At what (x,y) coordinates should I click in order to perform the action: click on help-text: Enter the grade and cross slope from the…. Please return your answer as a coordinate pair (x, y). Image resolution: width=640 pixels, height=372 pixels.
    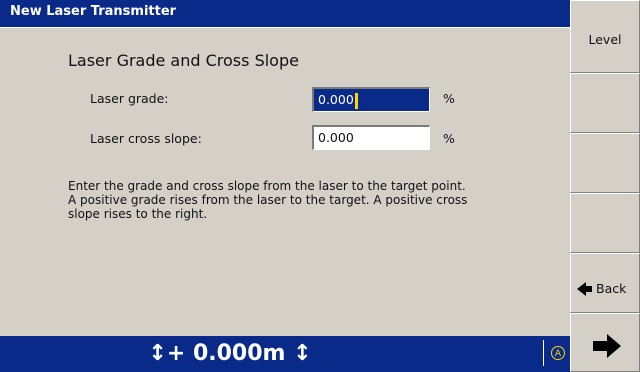
    Looking at the image, I should click on (303, 200).